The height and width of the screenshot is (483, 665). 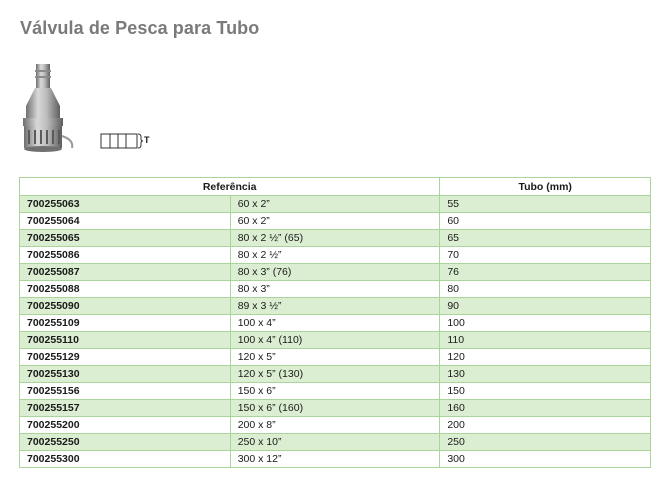 What do you see at coordinates (125, 306) in the screenshot?
I see `reference-cell: 700255090` at bounding box center [125, 306].